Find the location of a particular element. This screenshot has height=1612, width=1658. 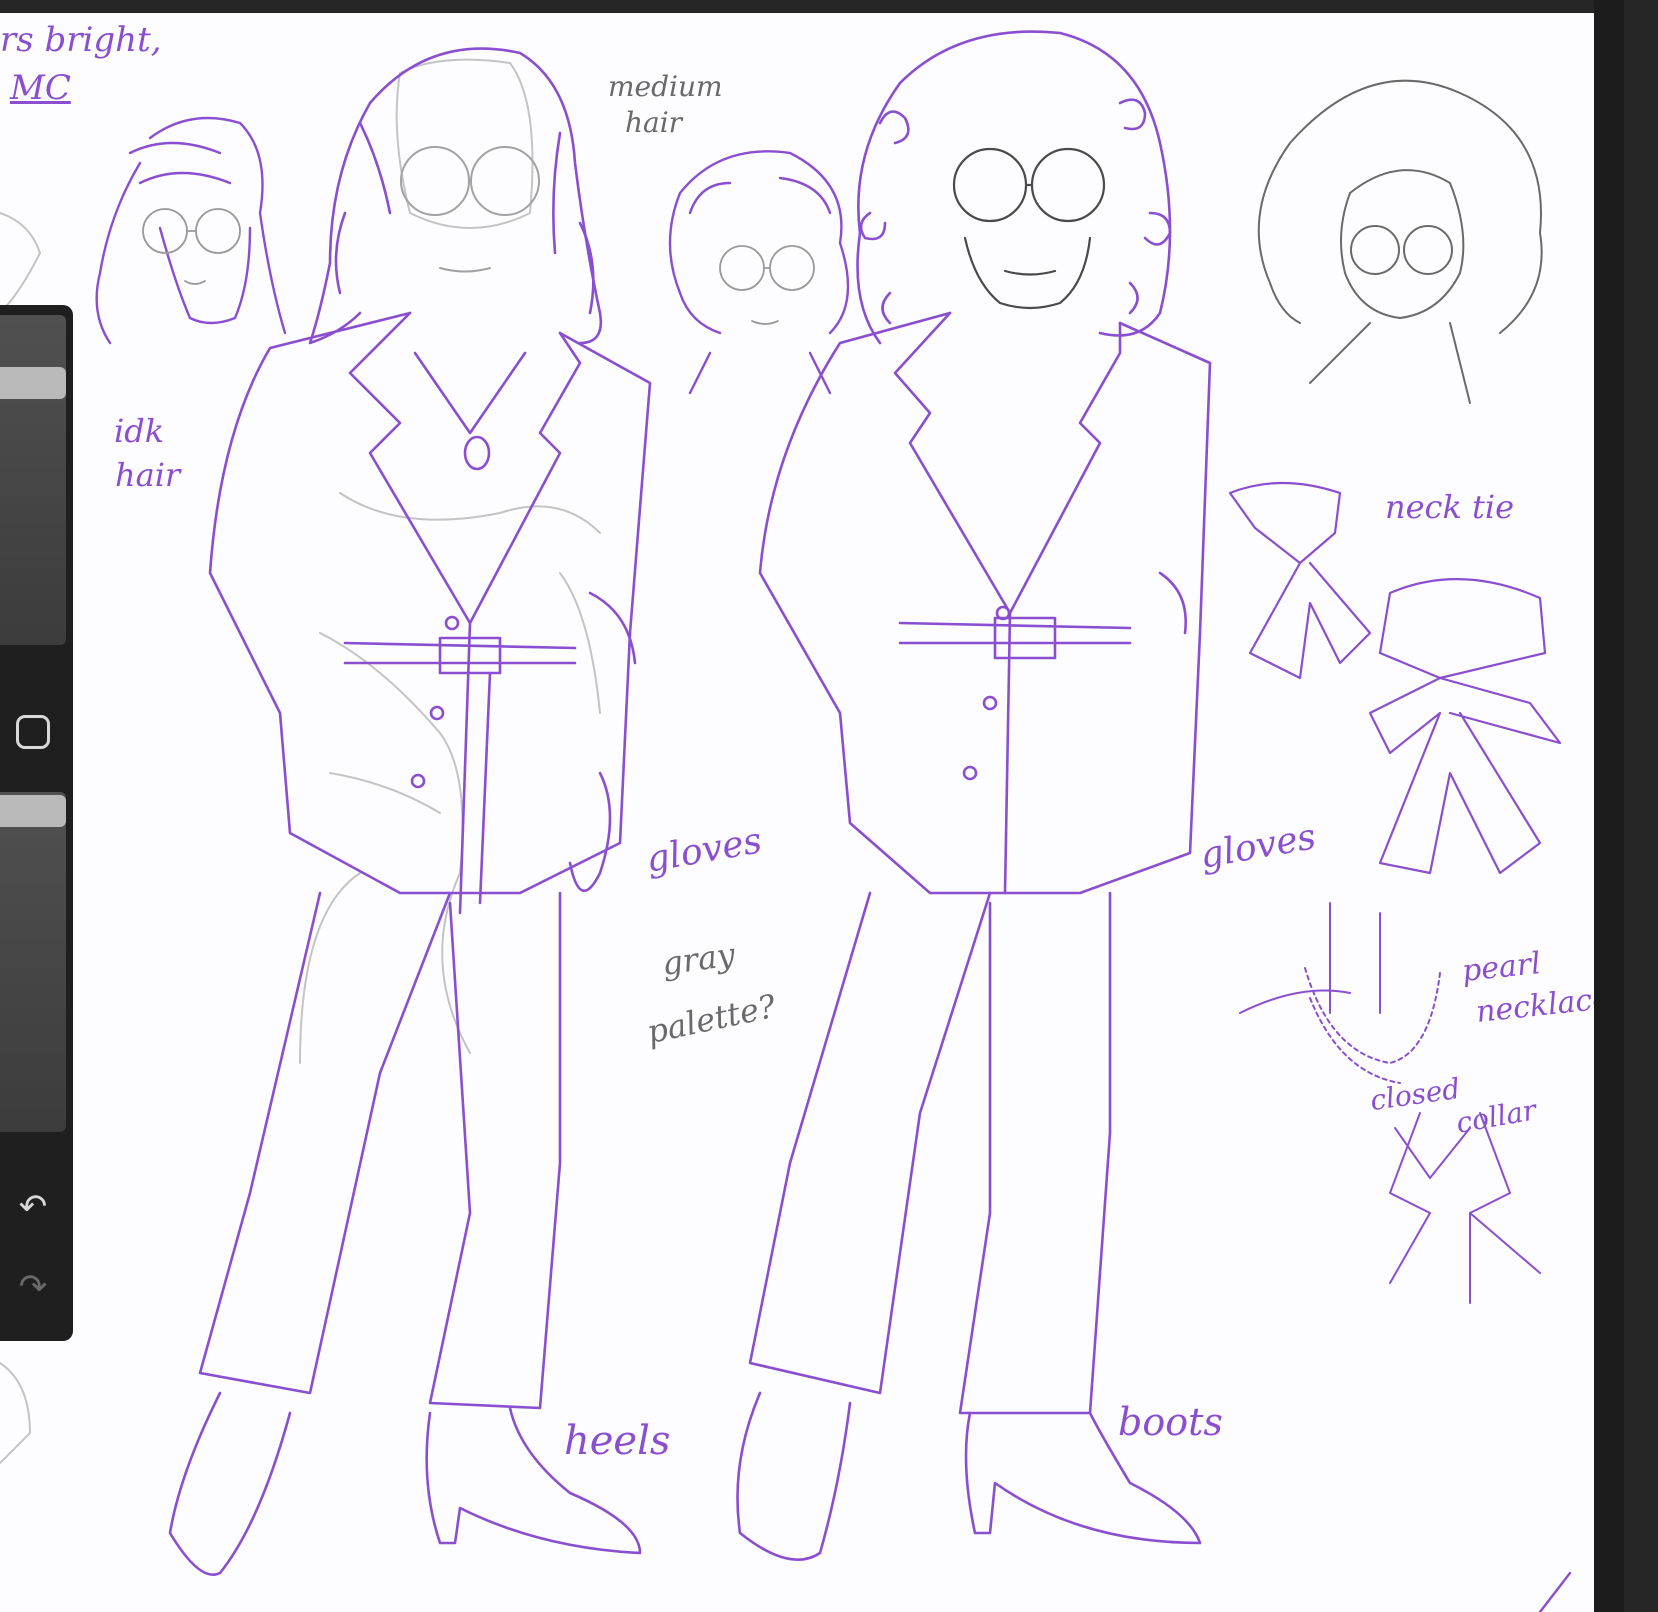

opacity-slider is located at coordinates (33, 962).